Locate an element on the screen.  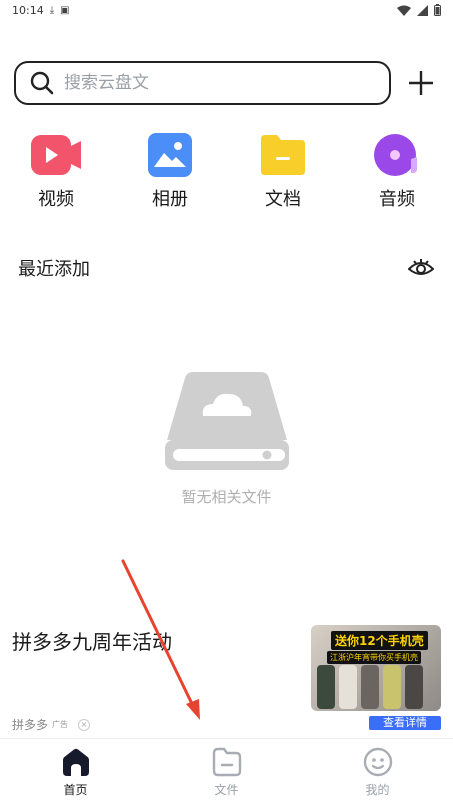
home-icon is located at coordinates (75, 762).